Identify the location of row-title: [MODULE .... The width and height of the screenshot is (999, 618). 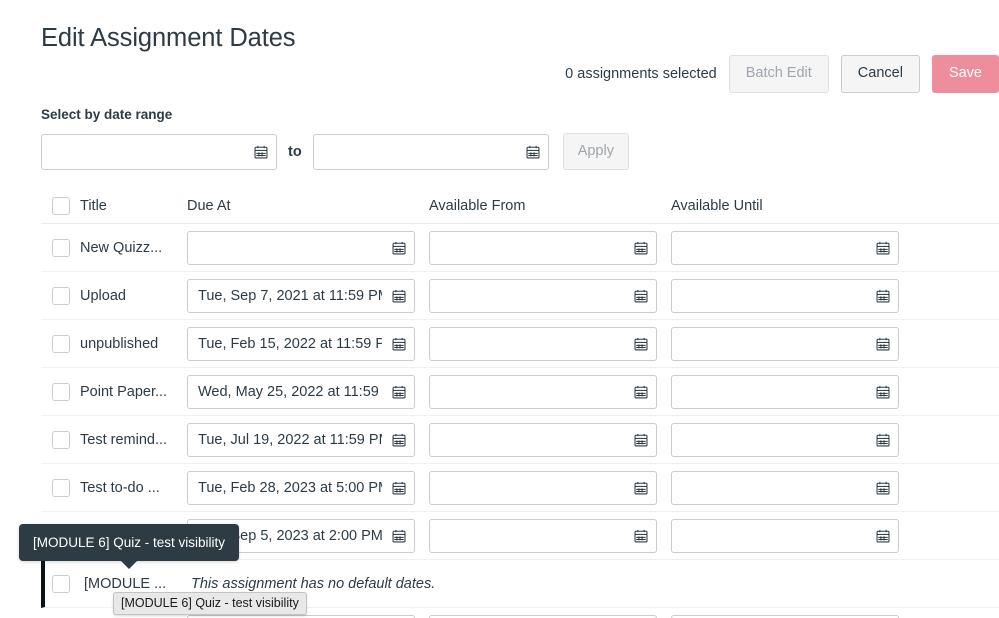
(137, 584).